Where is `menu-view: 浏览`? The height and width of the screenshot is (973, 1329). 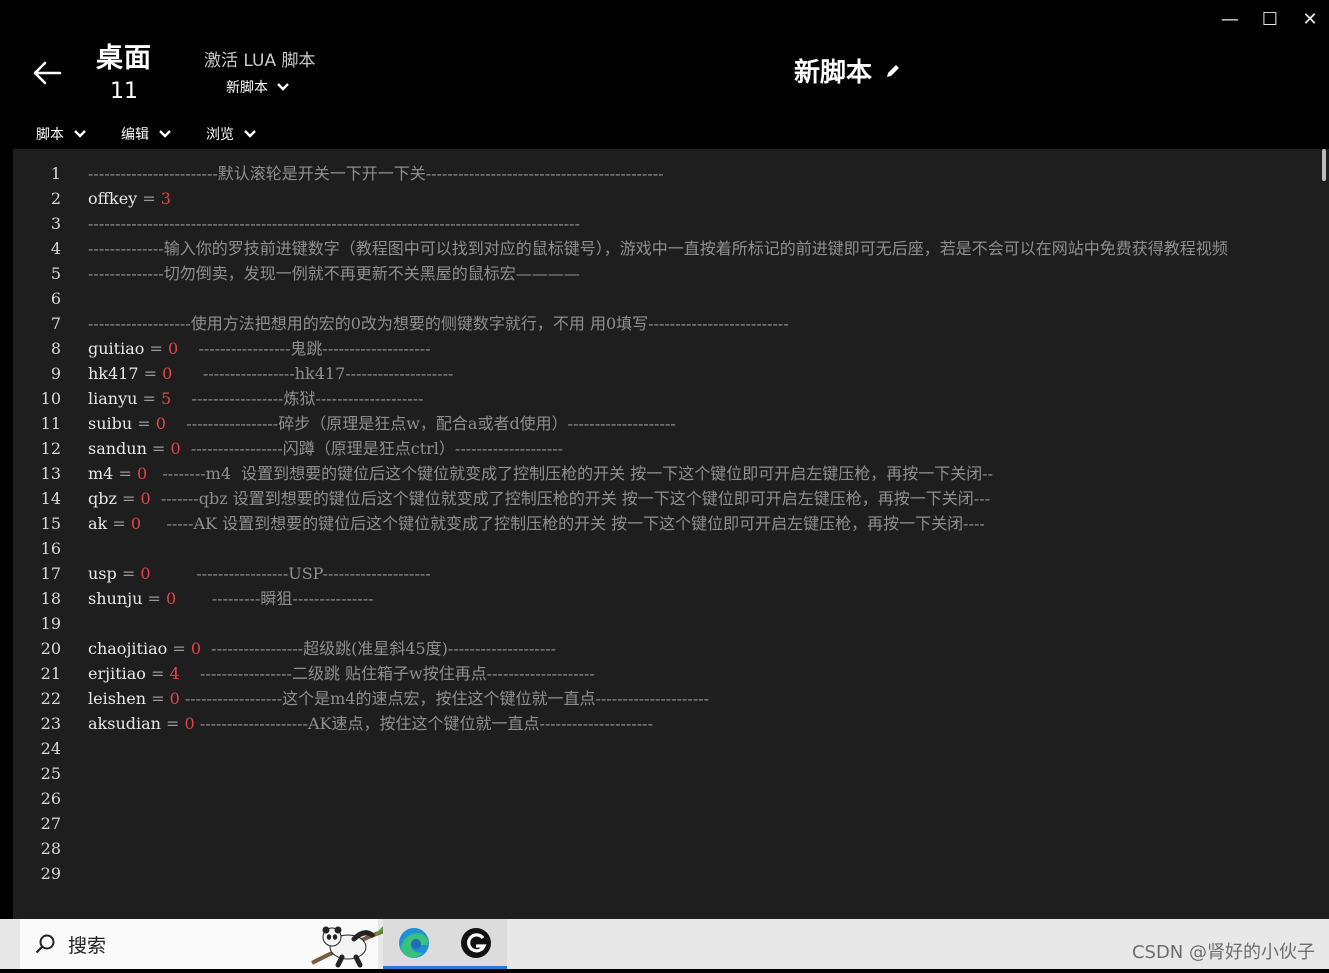
menu-view: 浏览 is located at coordinates (231, 134).